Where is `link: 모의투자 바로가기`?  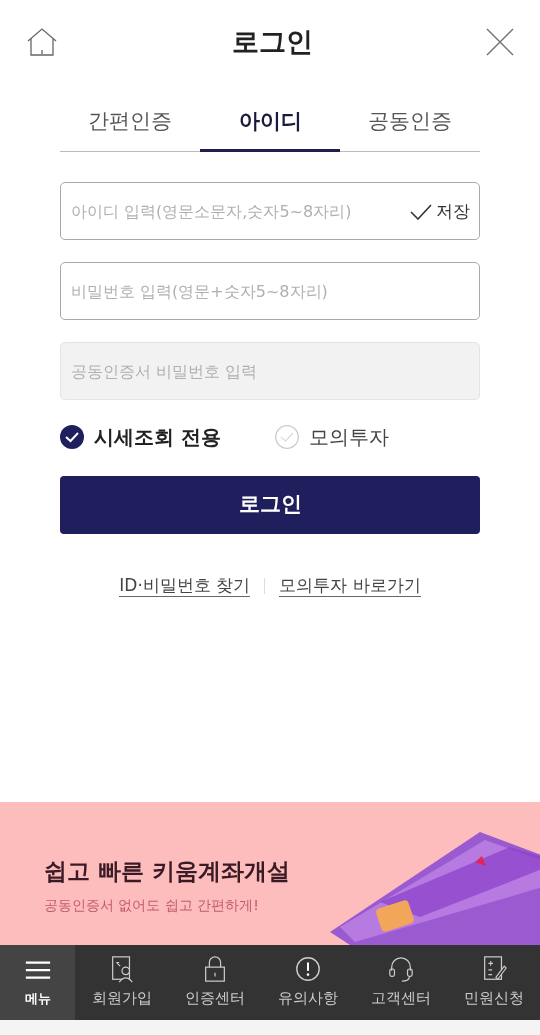 link: 모의투자 바로가기 is located at coordinates (350, 585).